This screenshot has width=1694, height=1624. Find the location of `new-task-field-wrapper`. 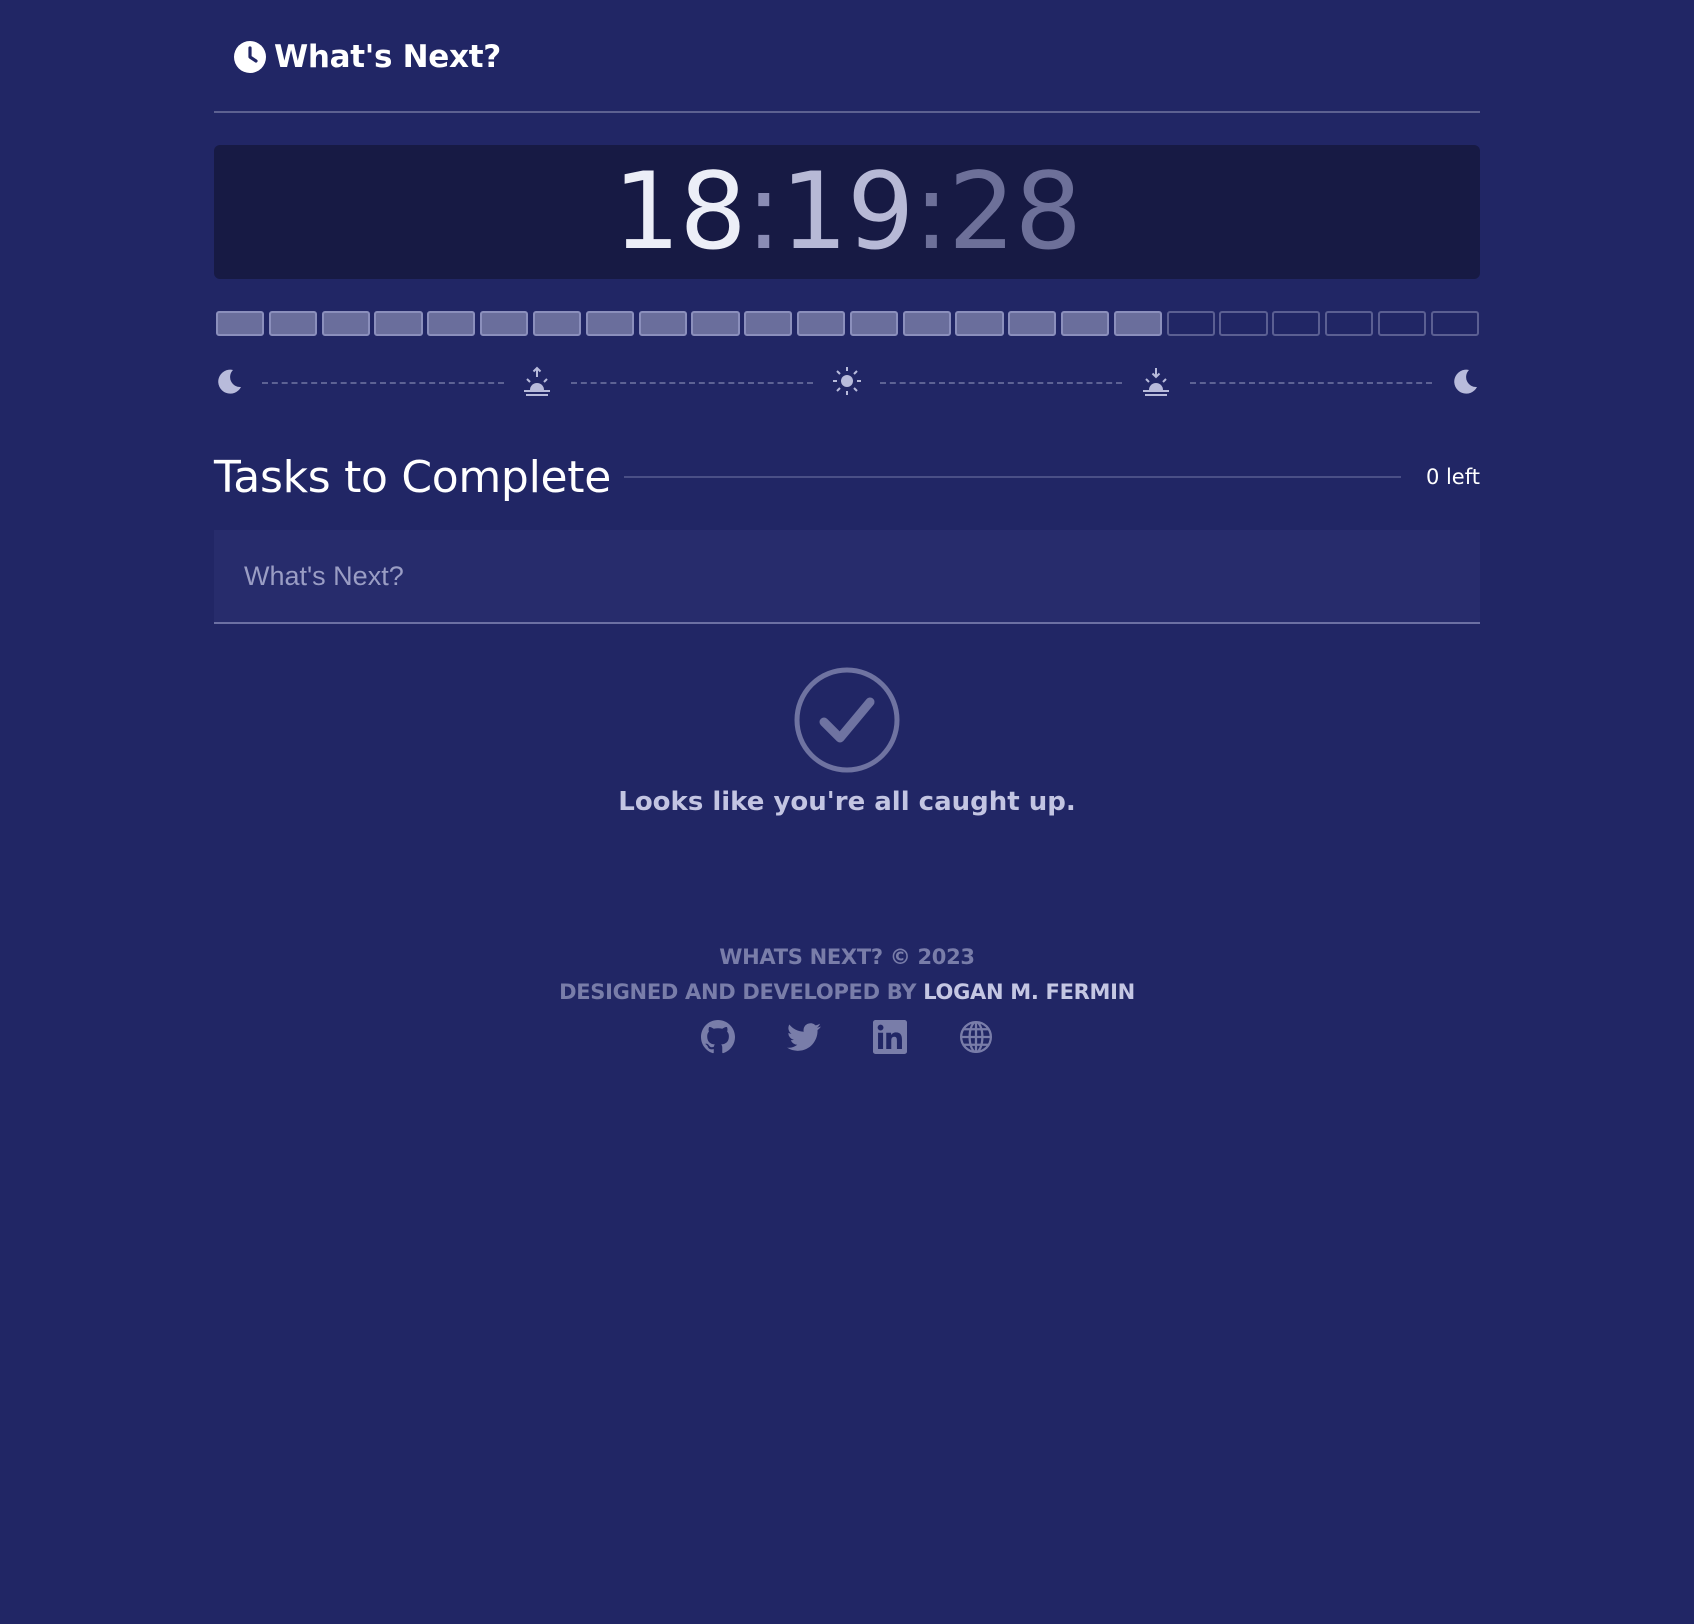

new-task-field-wrapper is located at coordinates (847, 577).